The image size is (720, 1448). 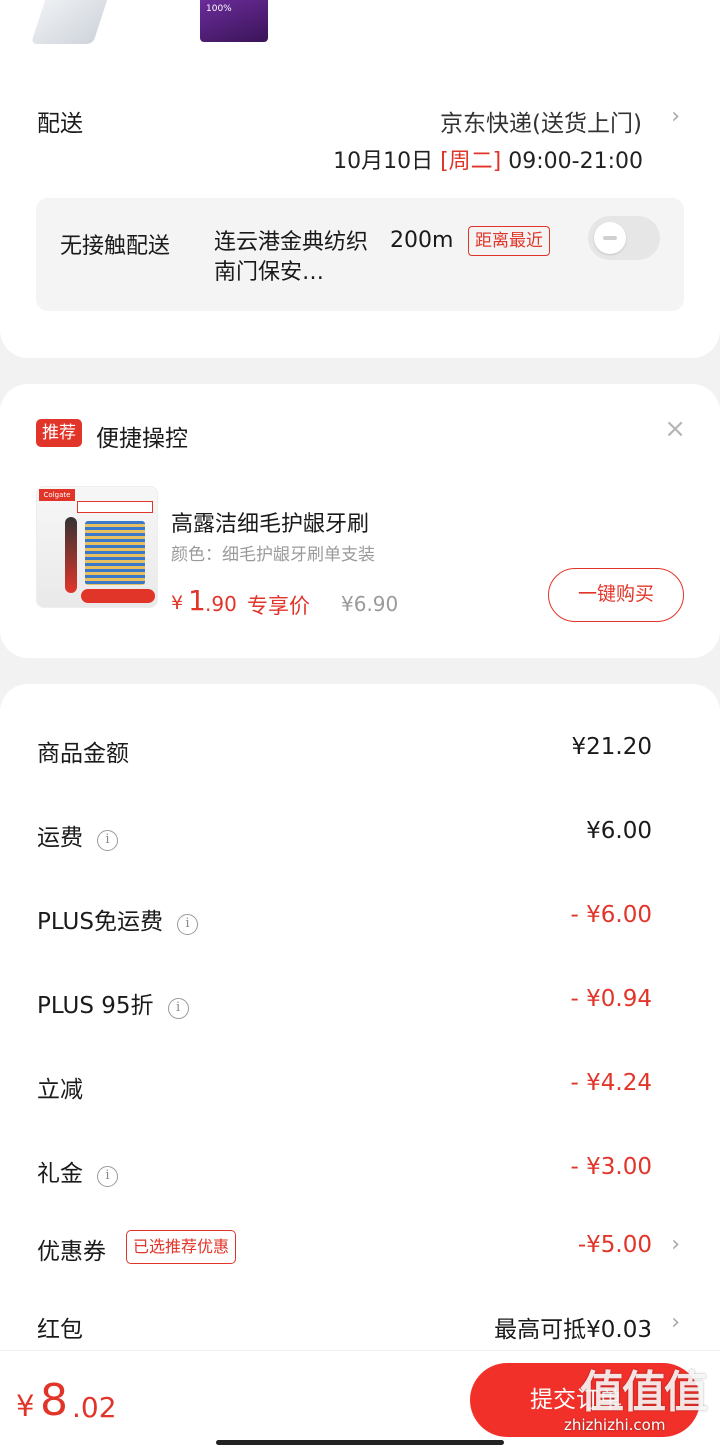 I want to click on summary-row: PLUS免运费 i - ¥6.00, so click(x=360, y=922).